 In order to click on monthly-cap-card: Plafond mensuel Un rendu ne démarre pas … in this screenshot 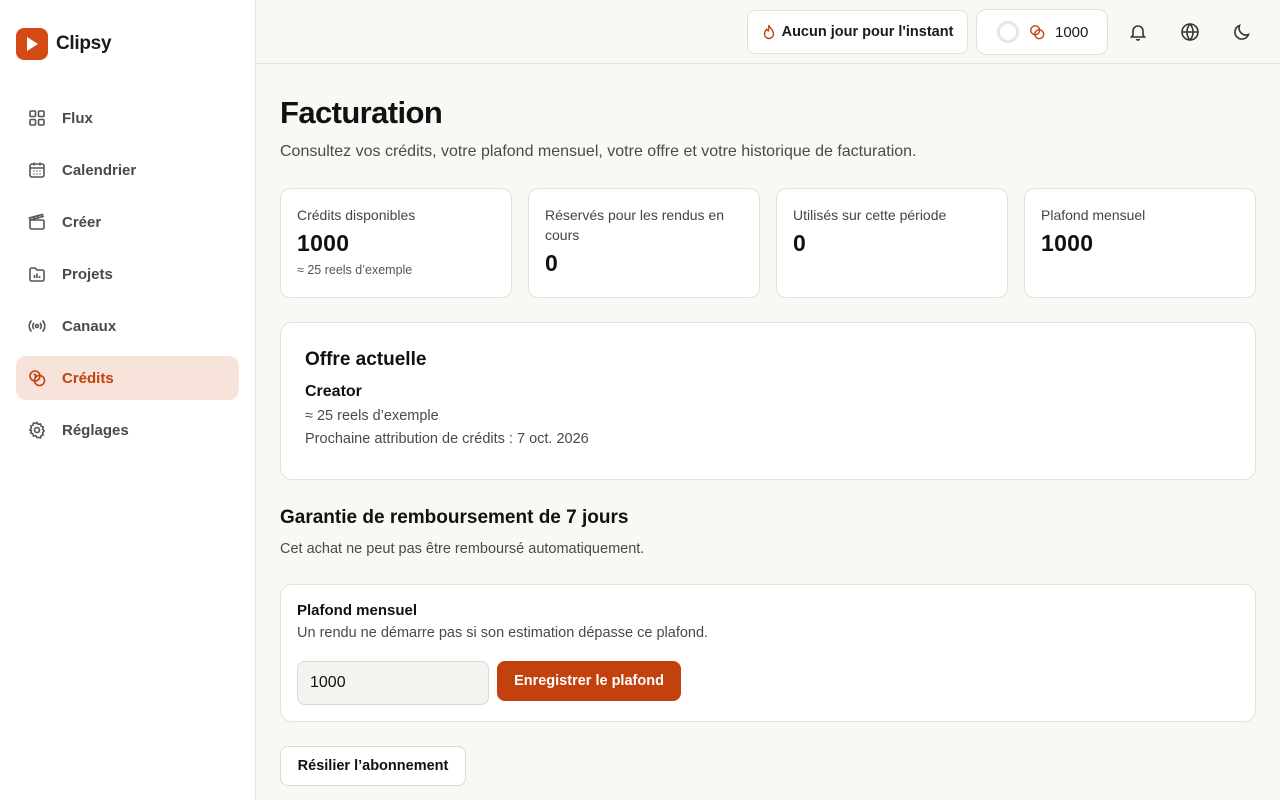, I will do `click(768, 653)`.